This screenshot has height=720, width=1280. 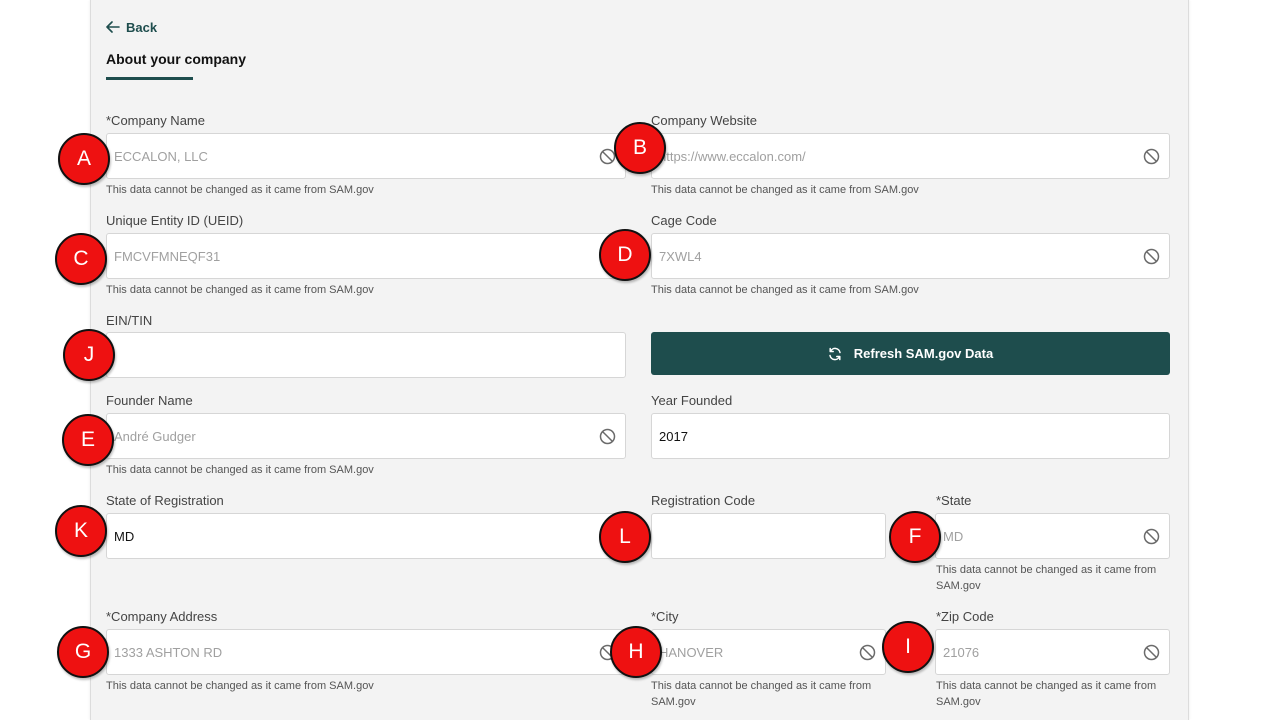 What do you see at coordinates (965, 616) in the screenshot?
I see `zip-code-label: *Zip Code` at bounding box center [965, 616].